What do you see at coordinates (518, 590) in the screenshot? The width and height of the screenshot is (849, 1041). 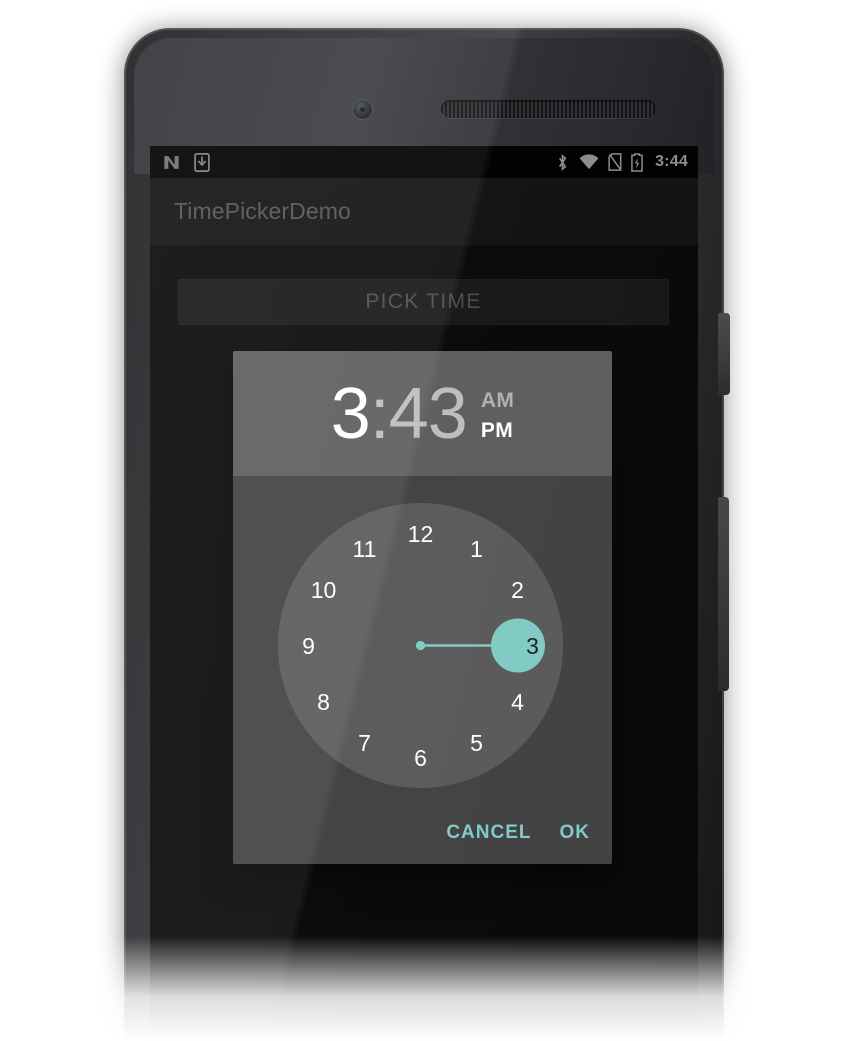 I see `clock-hour-2: 2` at bounding box center [518, 590].